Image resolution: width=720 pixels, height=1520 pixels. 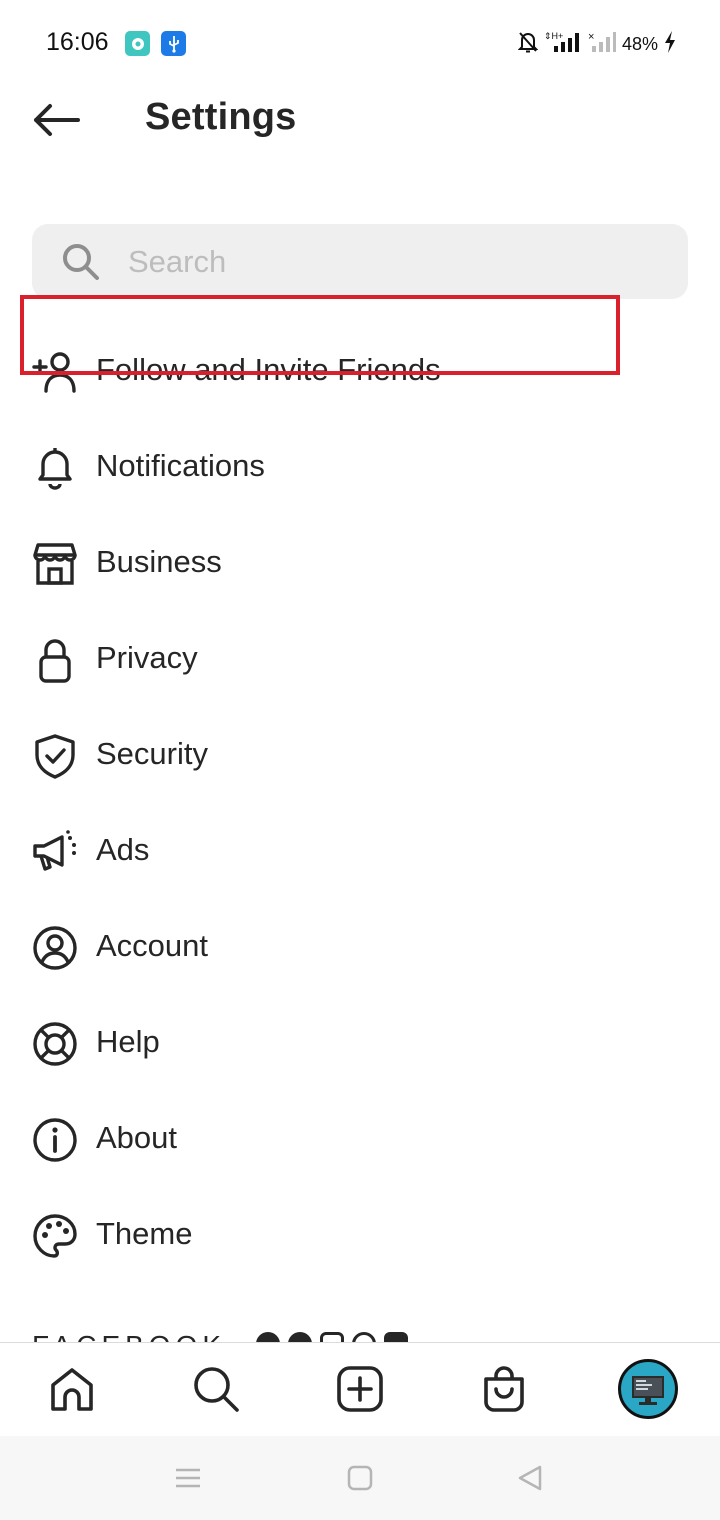 What do you see at coordinates (55, 661) in the screenshot?
I see `lock-icon` at bounding box center [55, 661].